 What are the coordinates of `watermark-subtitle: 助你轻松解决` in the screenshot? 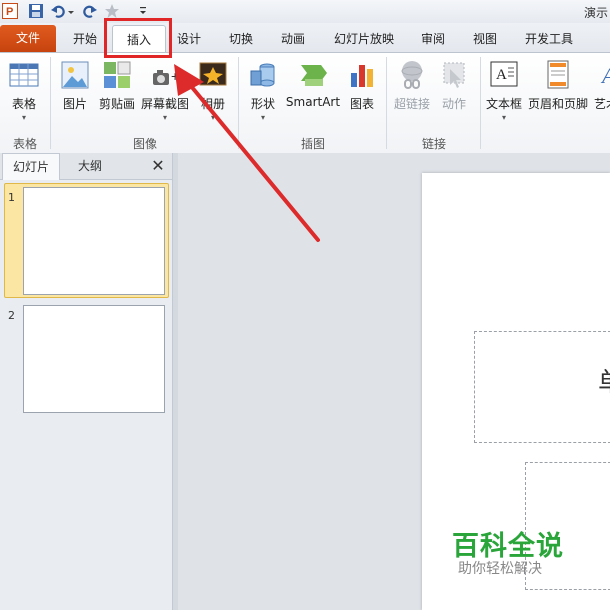 It's located at (500, 569).